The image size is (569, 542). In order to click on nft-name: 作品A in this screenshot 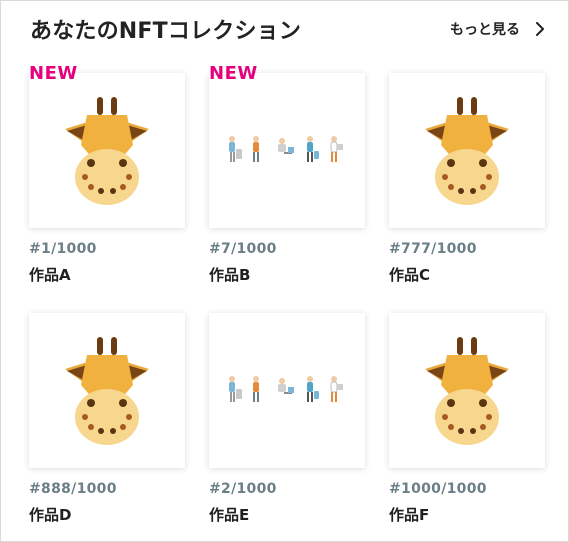, I will do `click(50, 274)`.